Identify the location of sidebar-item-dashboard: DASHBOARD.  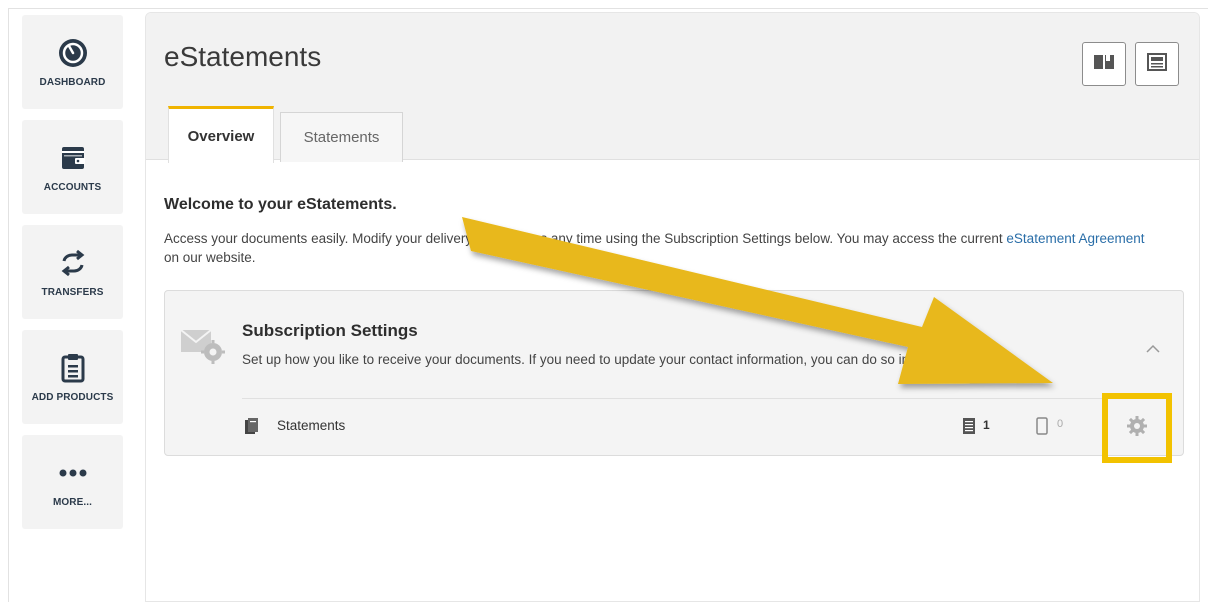
(72, 62).